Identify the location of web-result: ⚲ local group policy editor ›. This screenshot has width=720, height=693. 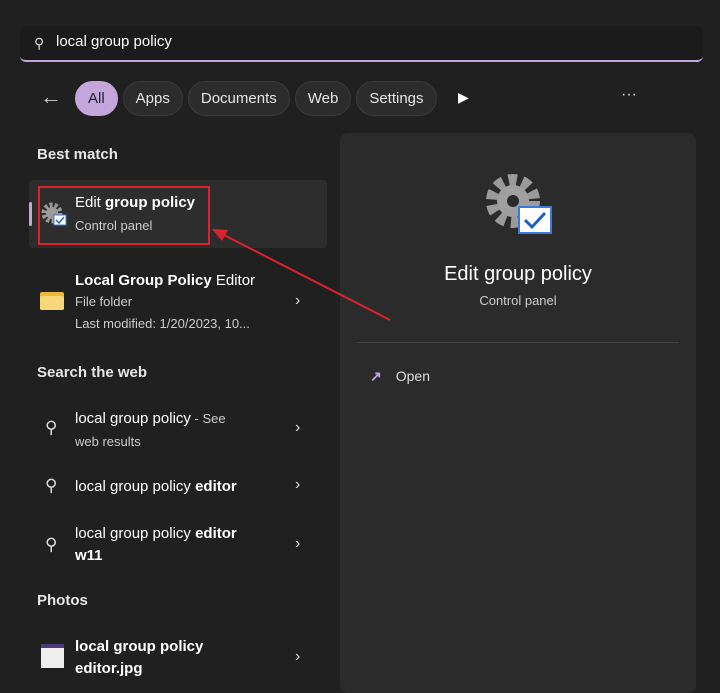
(178, 487).